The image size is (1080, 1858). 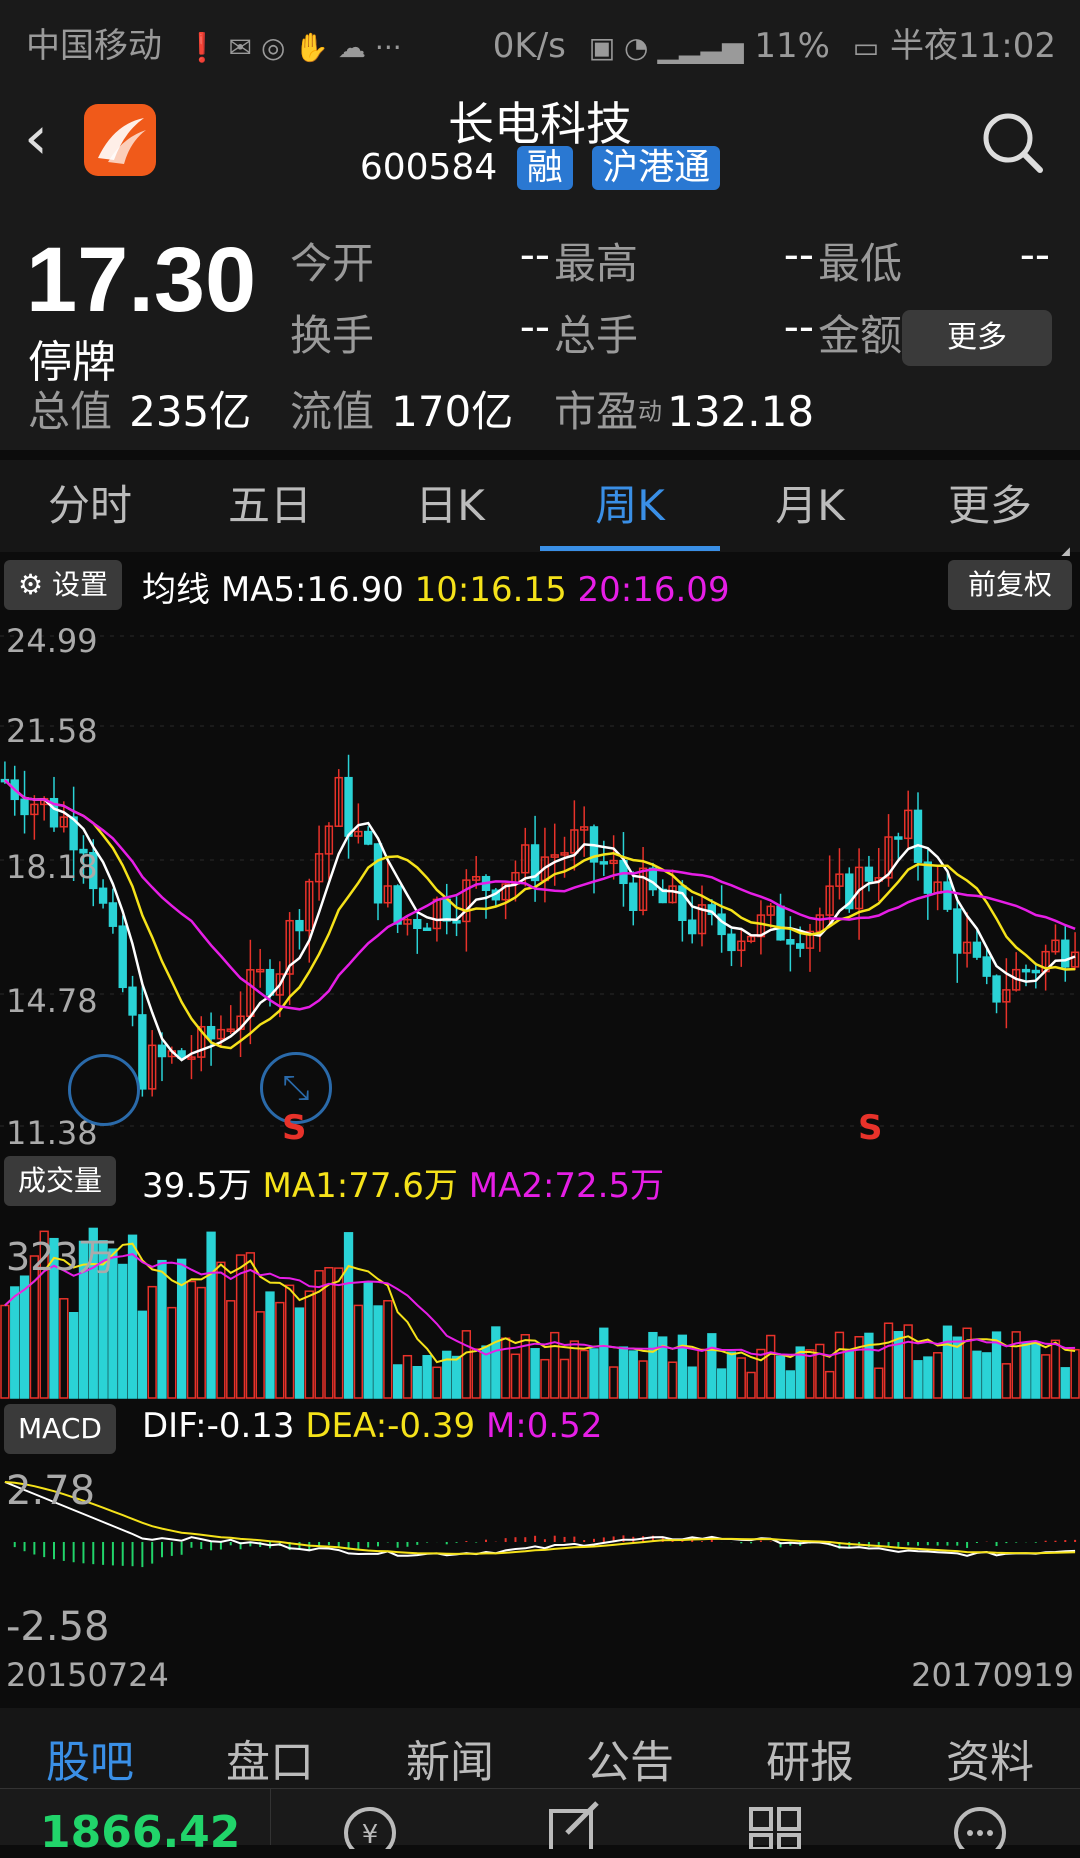 What do you see at coordinates (94, 46) in the screenshot?
I see `carrier-name: 中国移动` at bounding box center [94, 46].